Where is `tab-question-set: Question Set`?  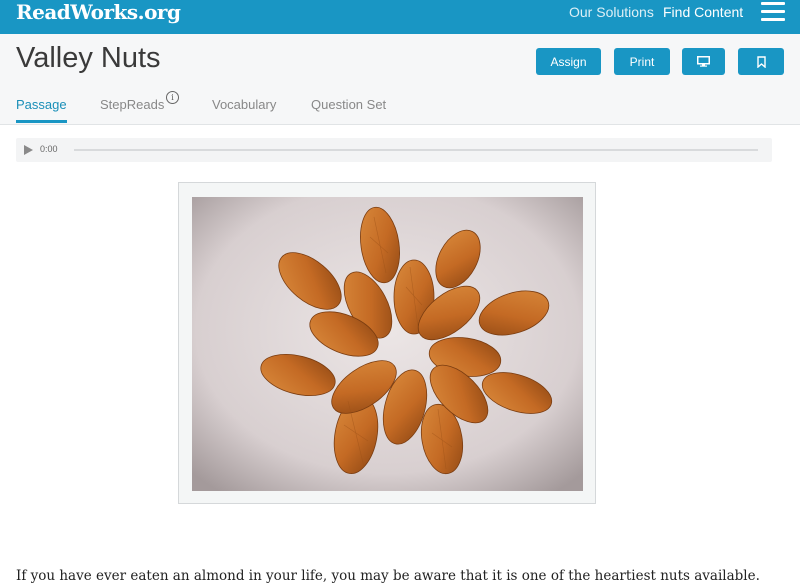
tab-question-set: Question Set is located at coordinates (348, 104).